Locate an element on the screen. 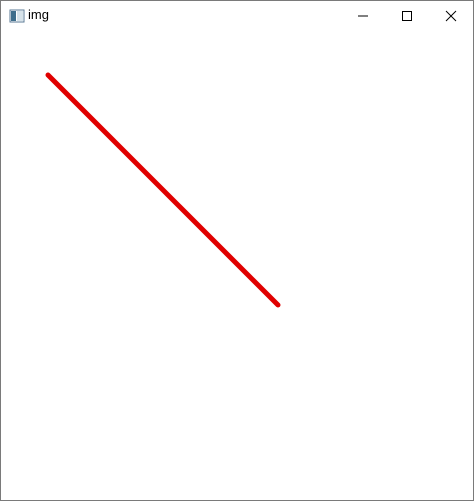 This screenshot has width=474, height=501. close-icon is located at coordinates (451, 16).